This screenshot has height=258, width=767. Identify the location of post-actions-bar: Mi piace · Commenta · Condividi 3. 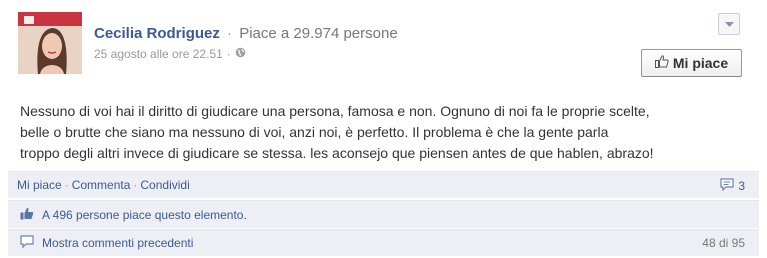
(383, 184).